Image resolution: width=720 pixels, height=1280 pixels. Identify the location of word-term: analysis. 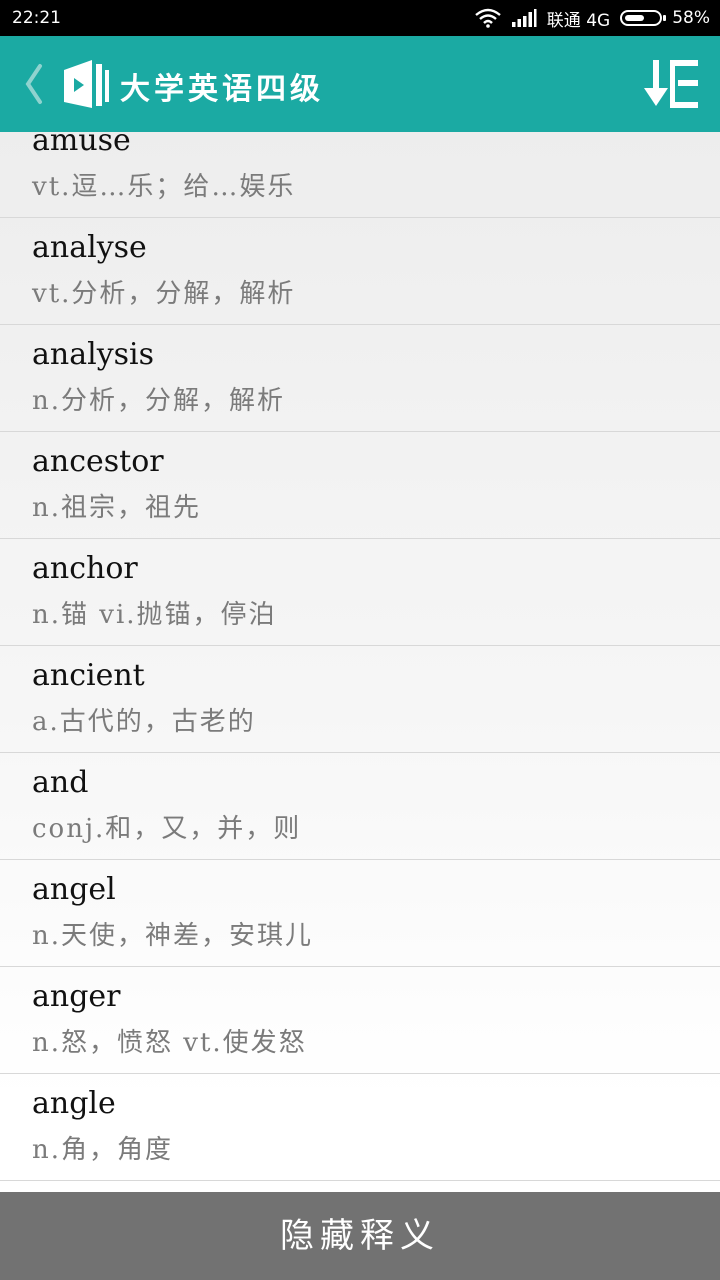
(93, 354).